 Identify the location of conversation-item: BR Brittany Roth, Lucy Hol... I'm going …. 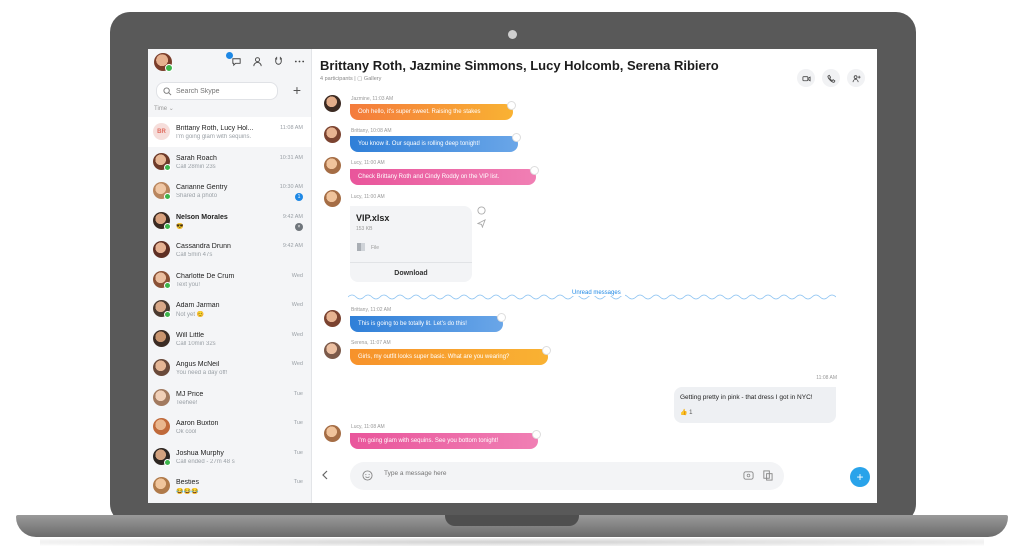
(229, 132).